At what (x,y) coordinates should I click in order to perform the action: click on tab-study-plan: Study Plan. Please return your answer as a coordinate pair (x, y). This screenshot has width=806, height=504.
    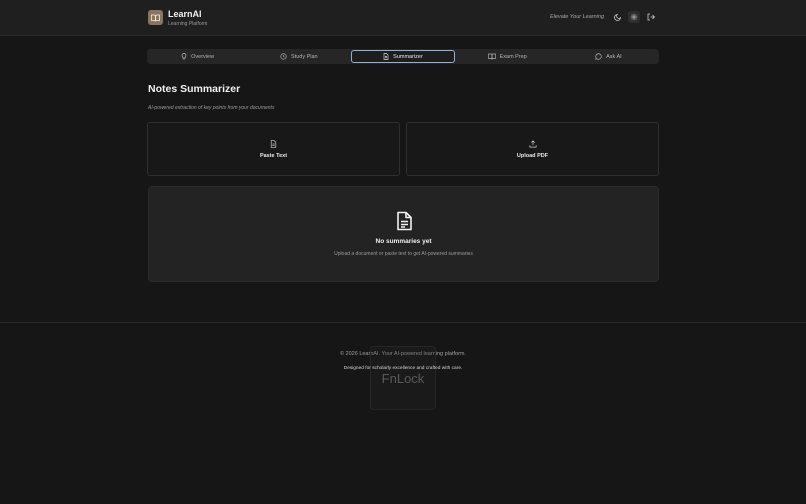
    Looking at the image, I should click on (298, 56).